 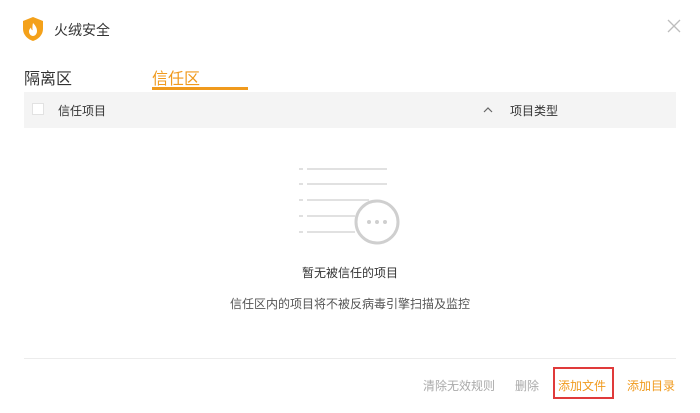 I want to click on table-header: 信任项目 项目类型, so click(x=350, y=110).